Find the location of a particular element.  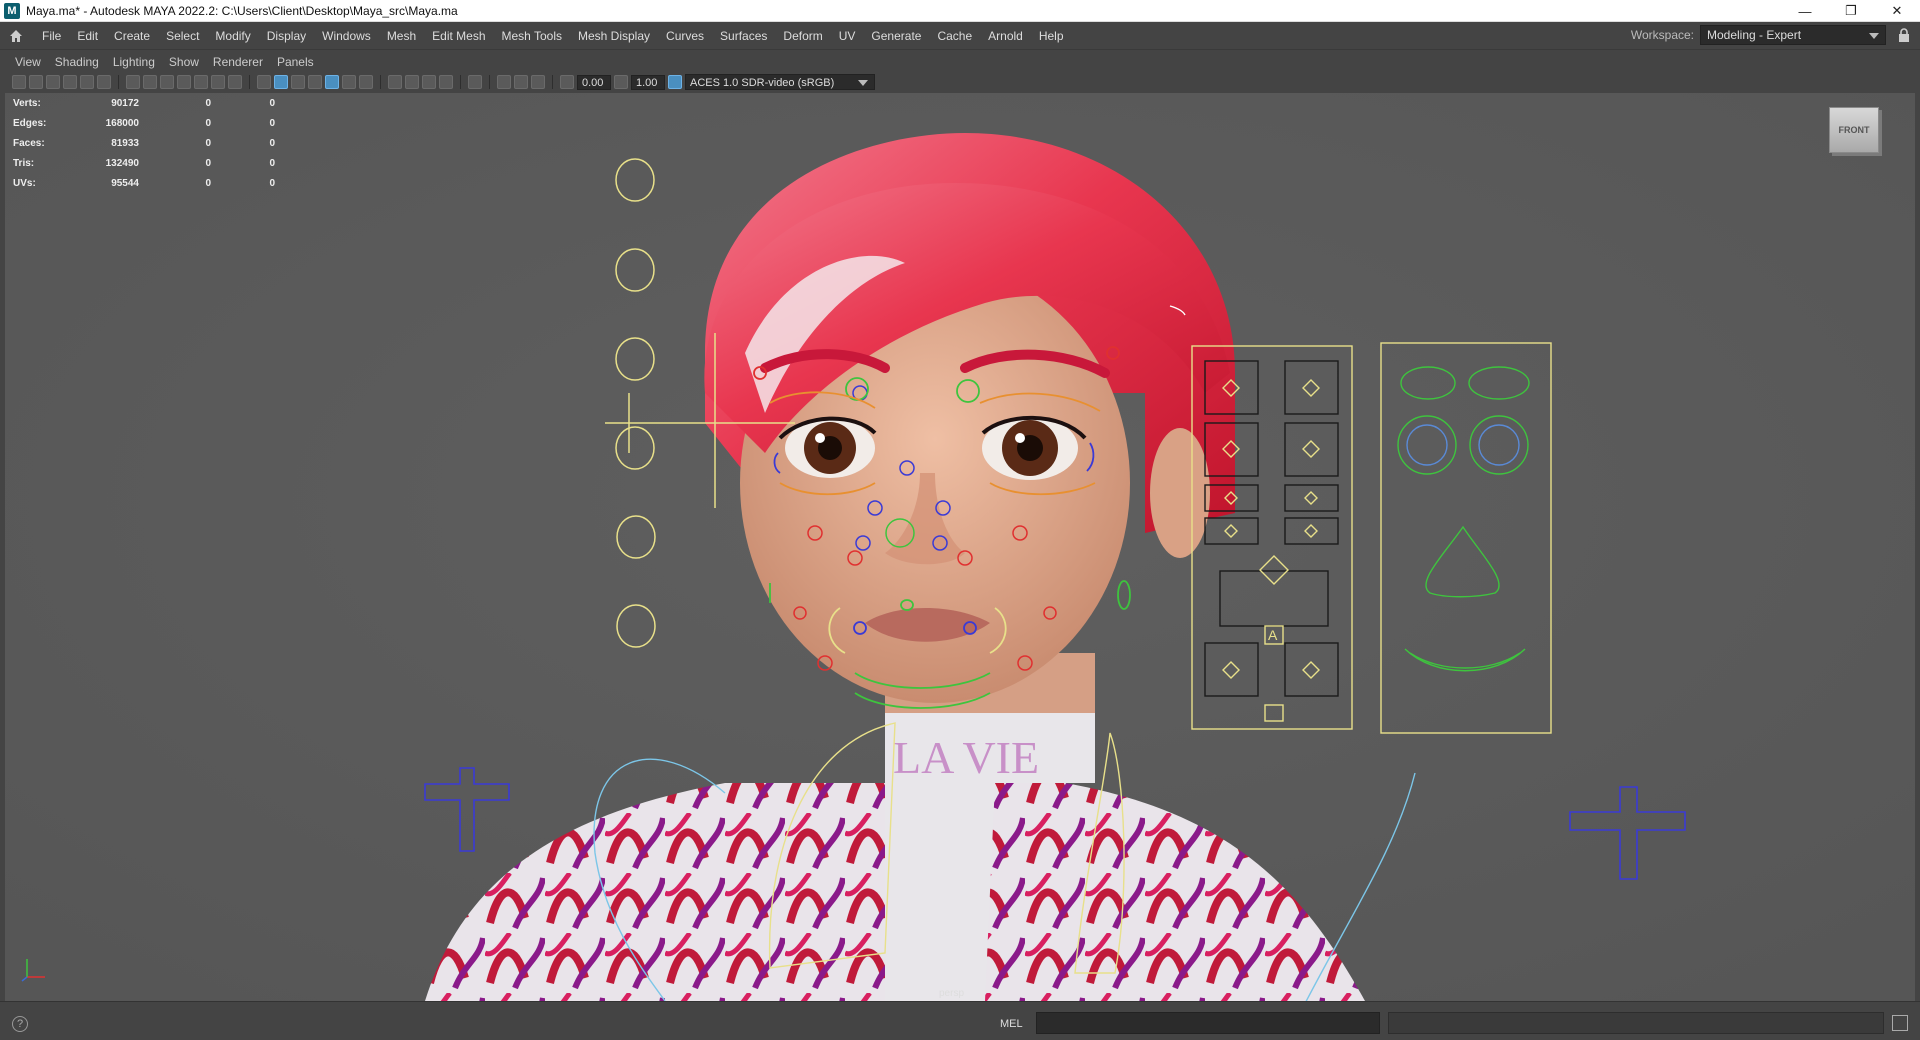

motion-blur-icon is located at coordinates (412, 82).